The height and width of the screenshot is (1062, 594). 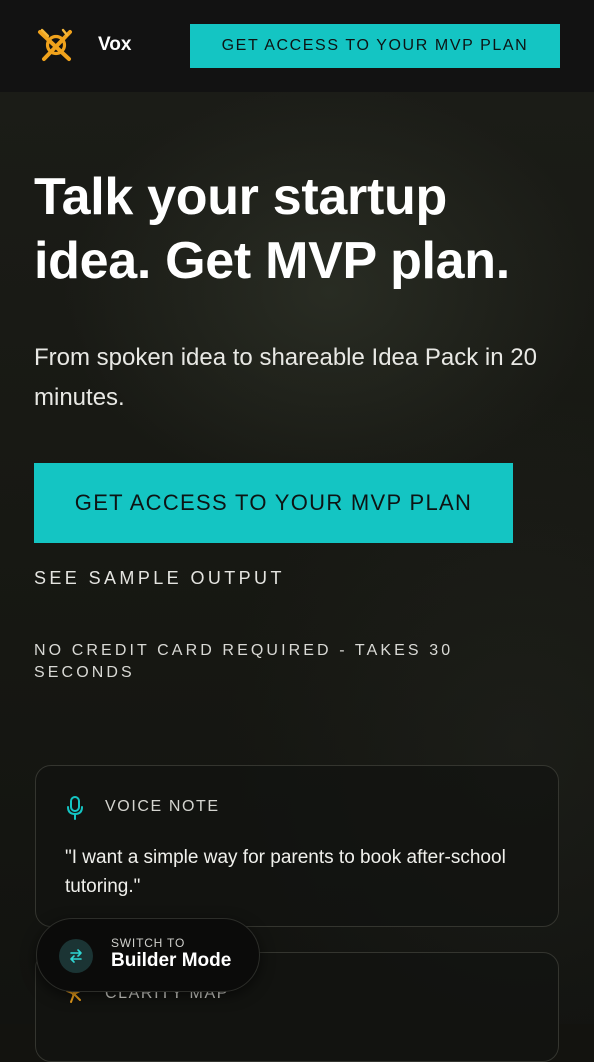 What do you see at coordinates (159, 578) in the screenshot?
I see `see-sample-output-link: SEE SAMPLE OUTPUT` at bounding box center [159, 578].